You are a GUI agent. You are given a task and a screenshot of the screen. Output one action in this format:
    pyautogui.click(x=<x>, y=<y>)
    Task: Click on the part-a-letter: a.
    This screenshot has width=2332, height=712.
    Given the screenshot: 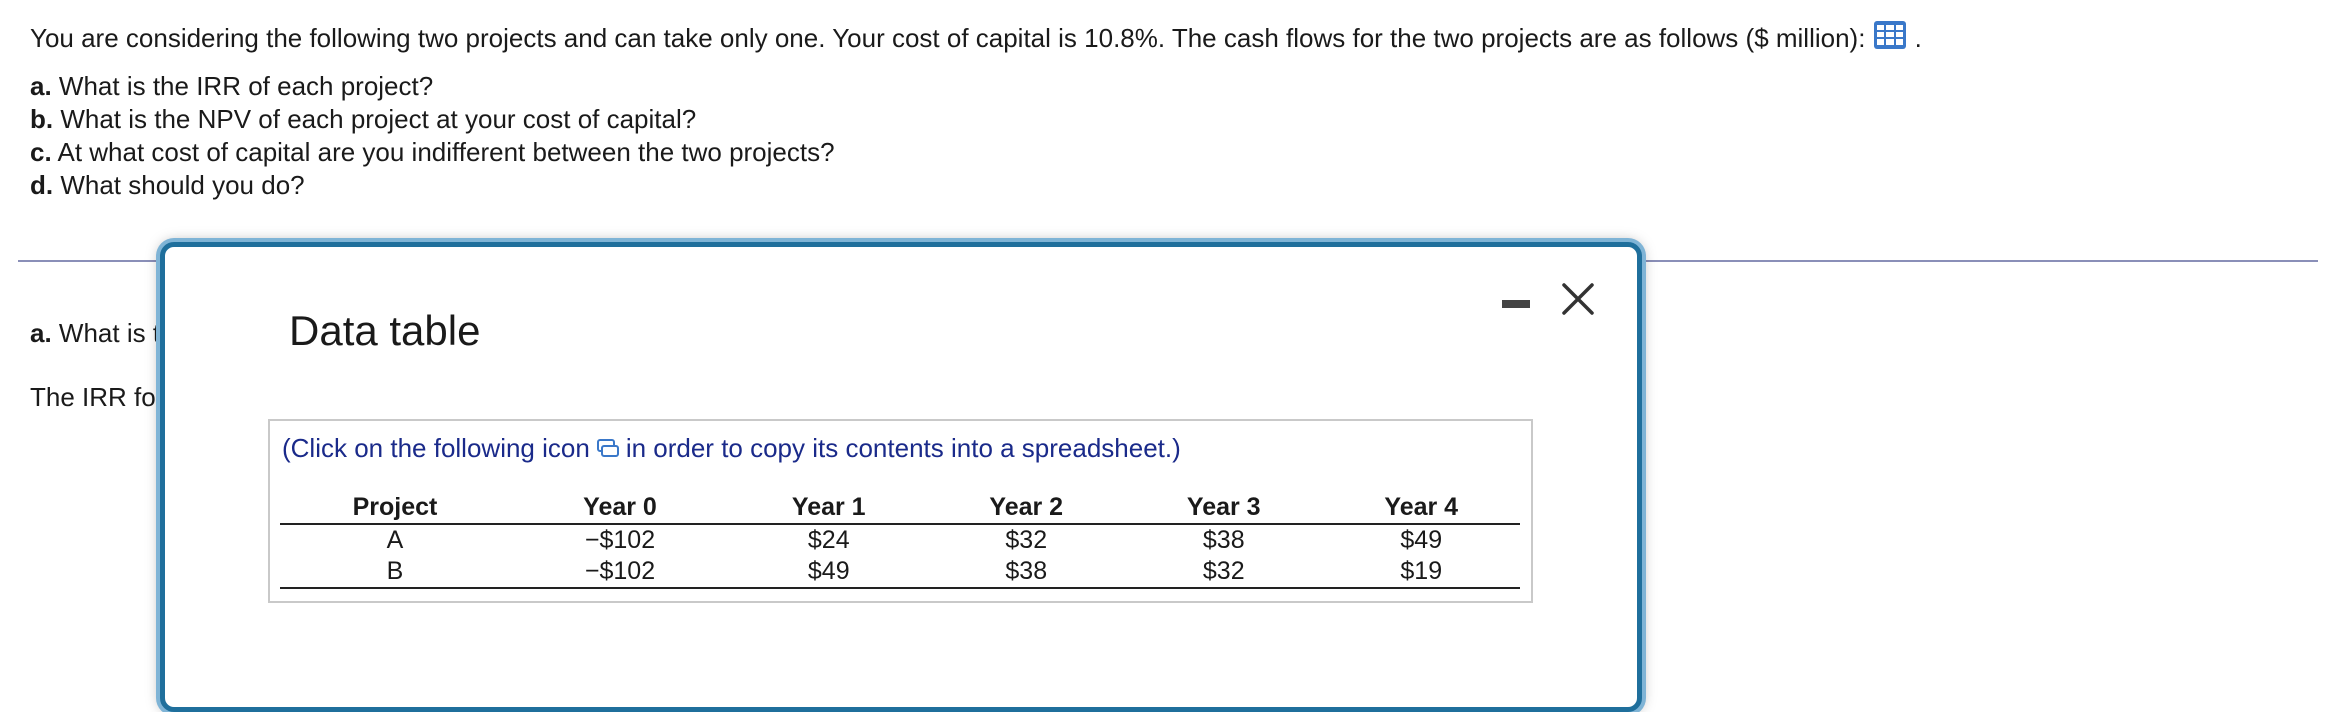 What is the action you would take?
    pyautogui.click(x=41, y=333)
    